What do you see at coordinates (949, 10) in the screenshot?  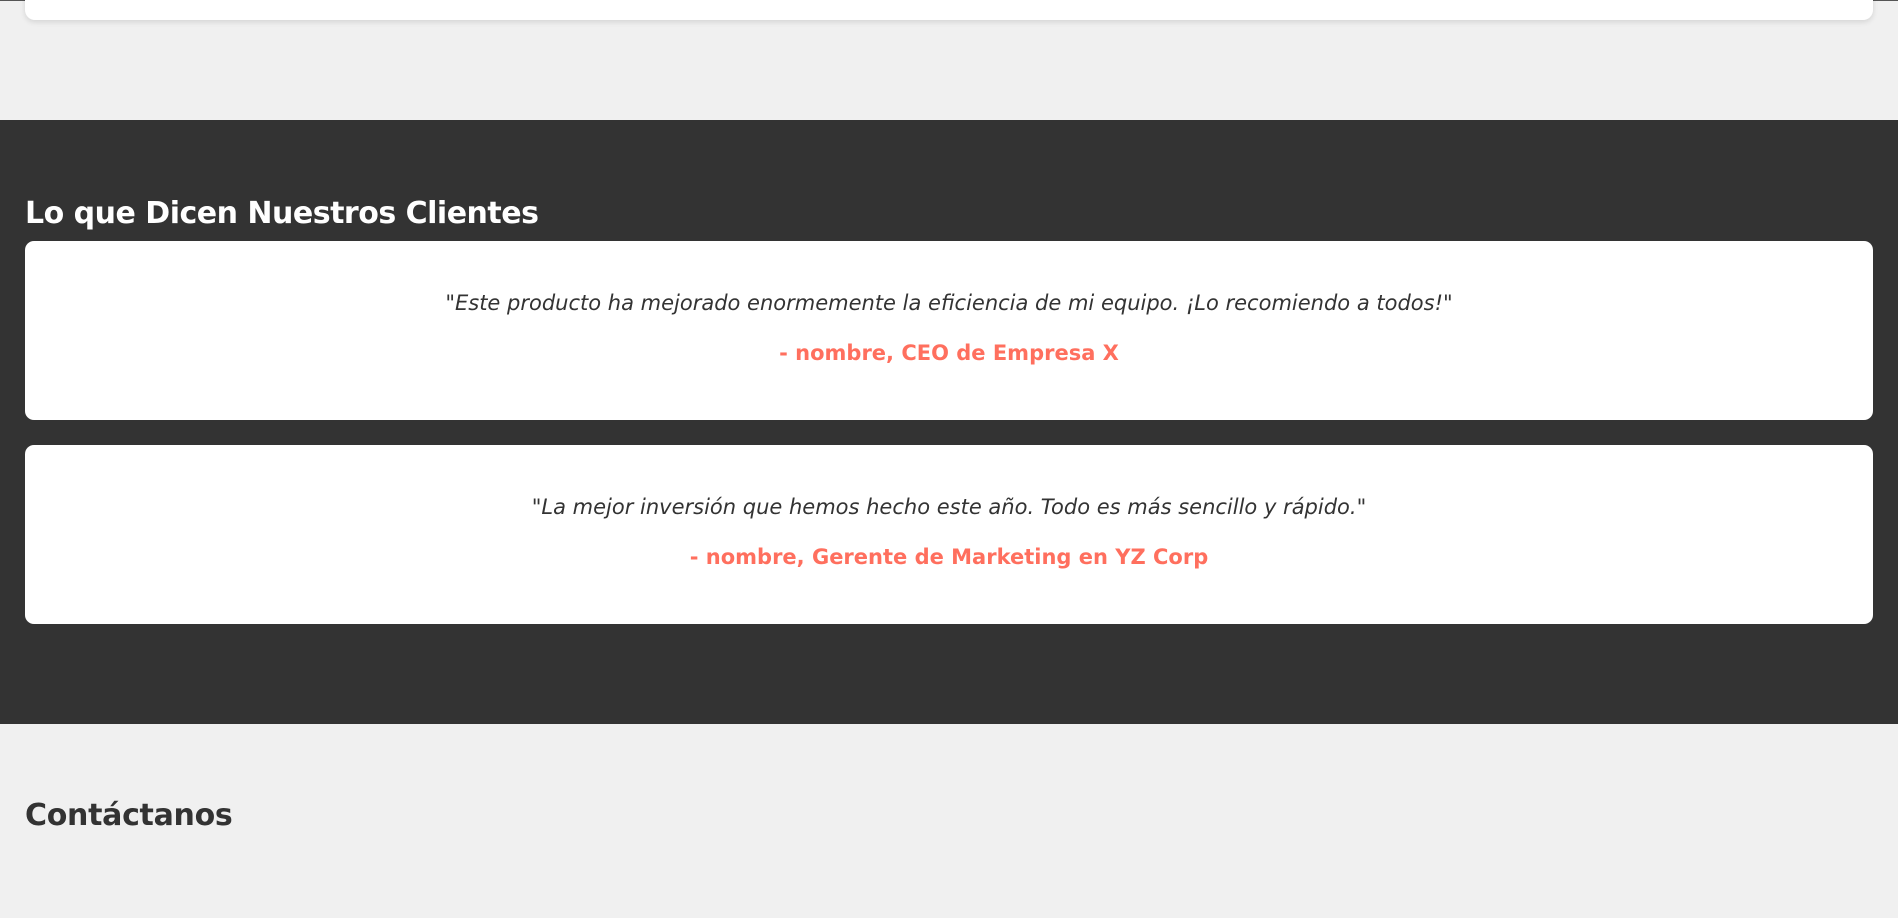 I see `previous-section-card` at bounding box center [949, 10].